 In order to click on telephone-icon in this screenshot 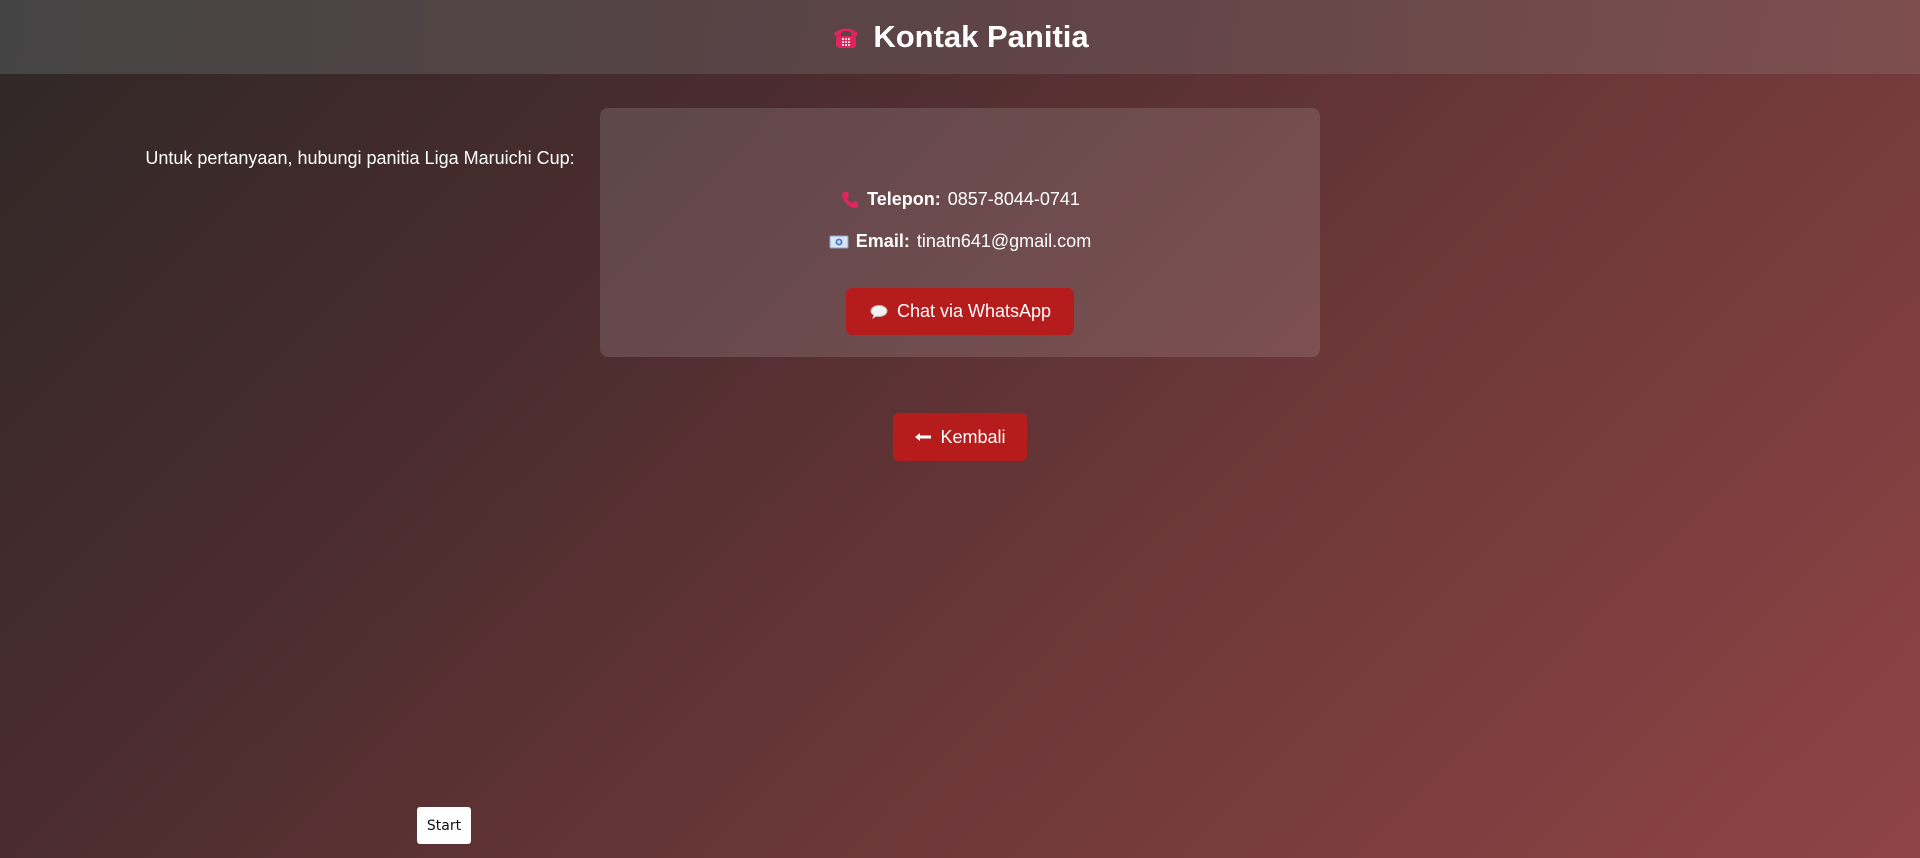, I will do `click(846, 37)`.